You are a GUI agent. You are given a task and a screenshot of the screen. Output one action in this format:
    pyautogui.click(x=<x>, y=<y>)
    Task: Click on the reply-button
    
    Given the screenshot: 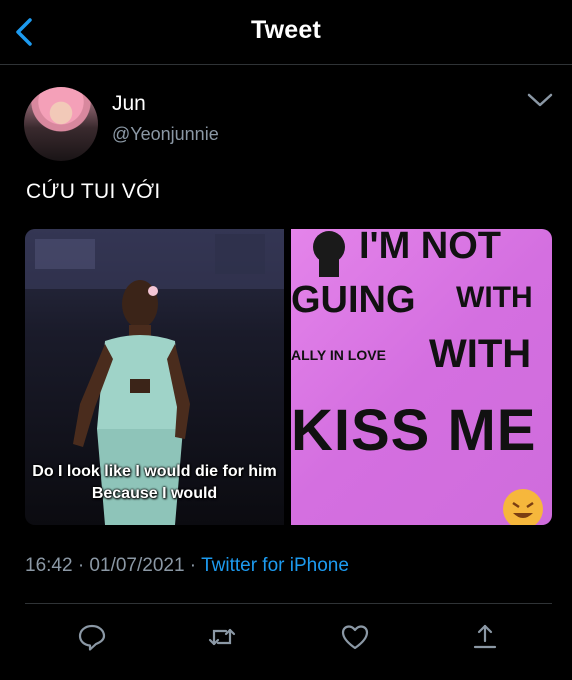 What is the action you would take?
    pyautogui.click(x=92, y=637)
    